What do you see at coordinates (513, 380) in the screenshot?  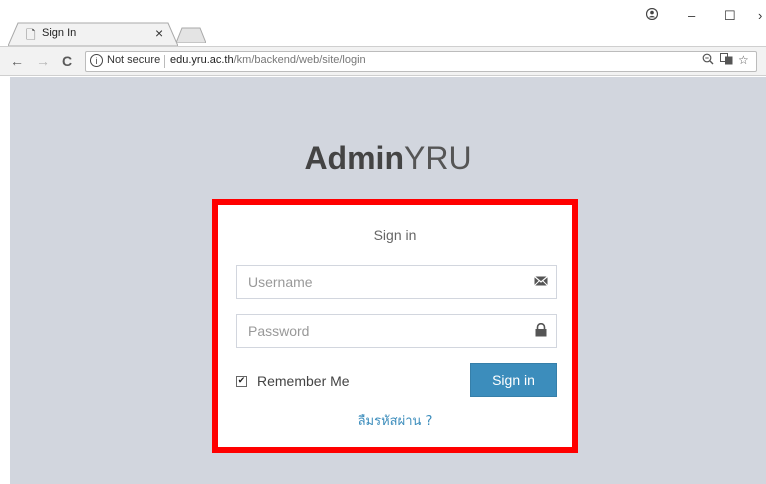 I see `sign-in-button: Sign in` at bounding box center [513, 380].